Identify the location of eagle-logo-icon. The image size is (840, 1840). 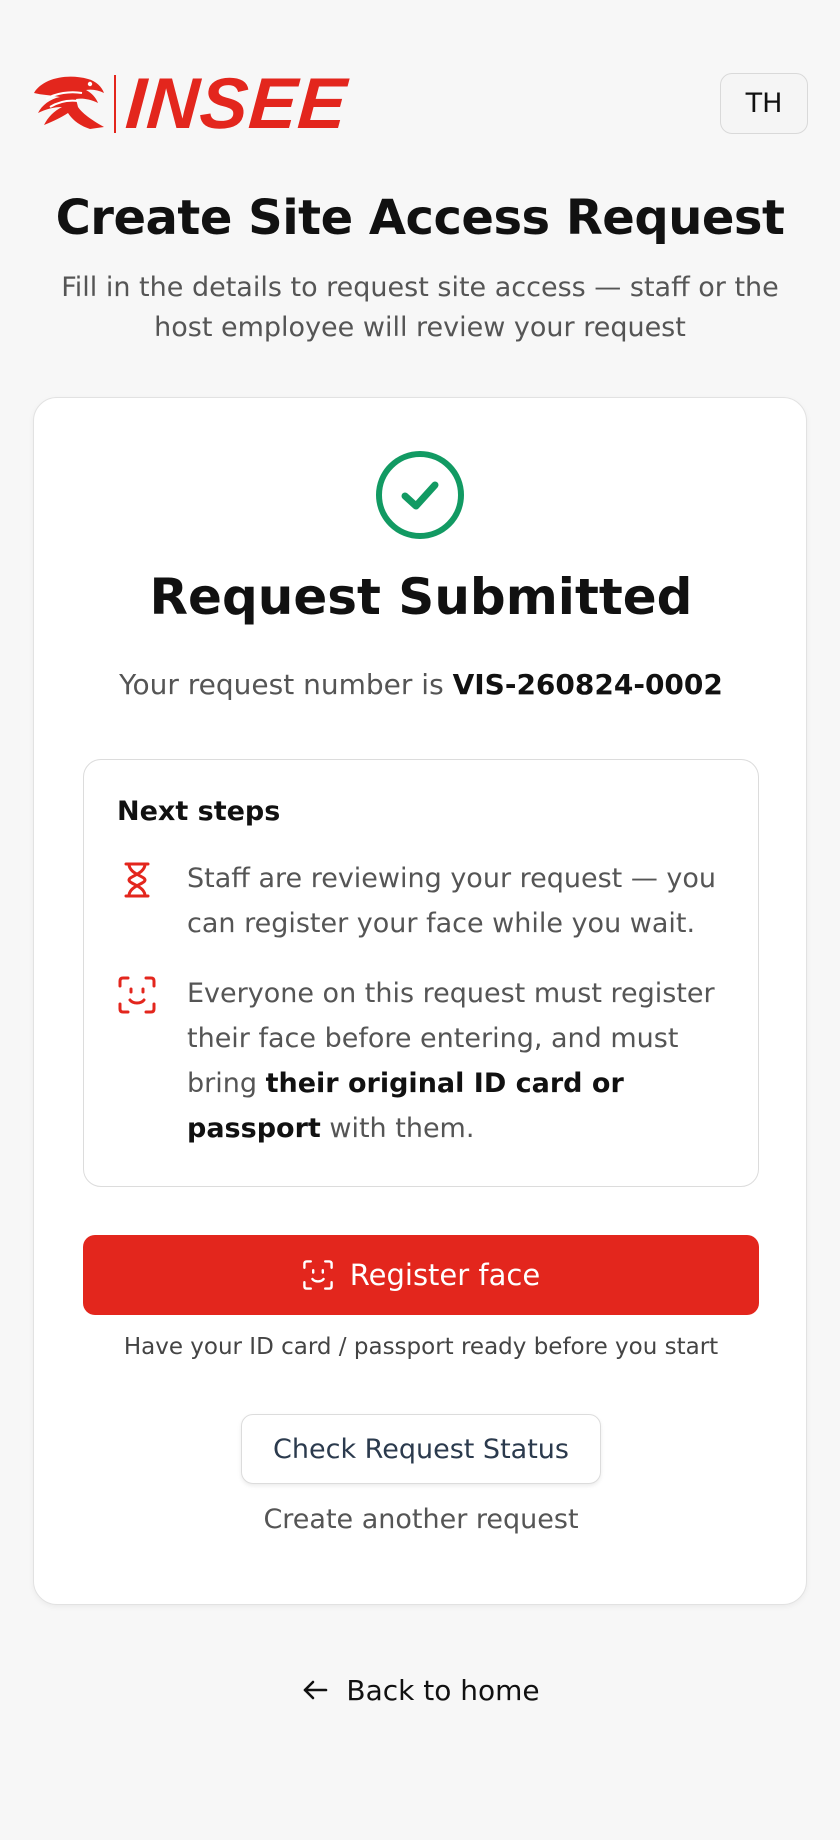
(69, 102).